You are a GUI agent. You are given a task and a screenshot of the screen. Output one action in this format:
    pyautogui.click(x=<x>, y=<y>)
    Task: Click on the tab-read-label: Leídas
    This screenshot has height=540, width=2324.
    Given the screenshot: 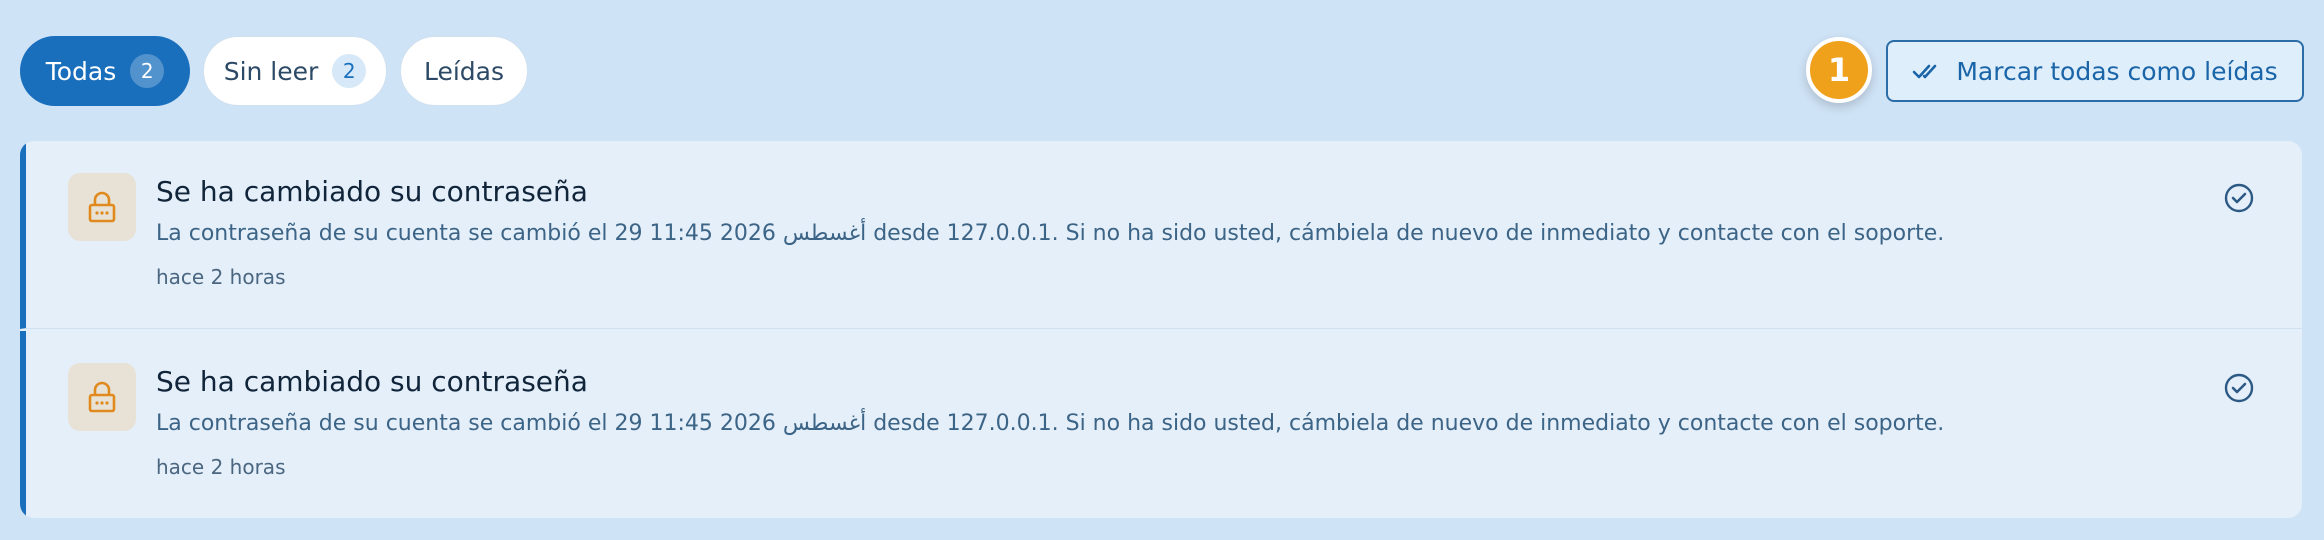 What is the action you would take?
    pyautogui.click(x=464, y=71)
    